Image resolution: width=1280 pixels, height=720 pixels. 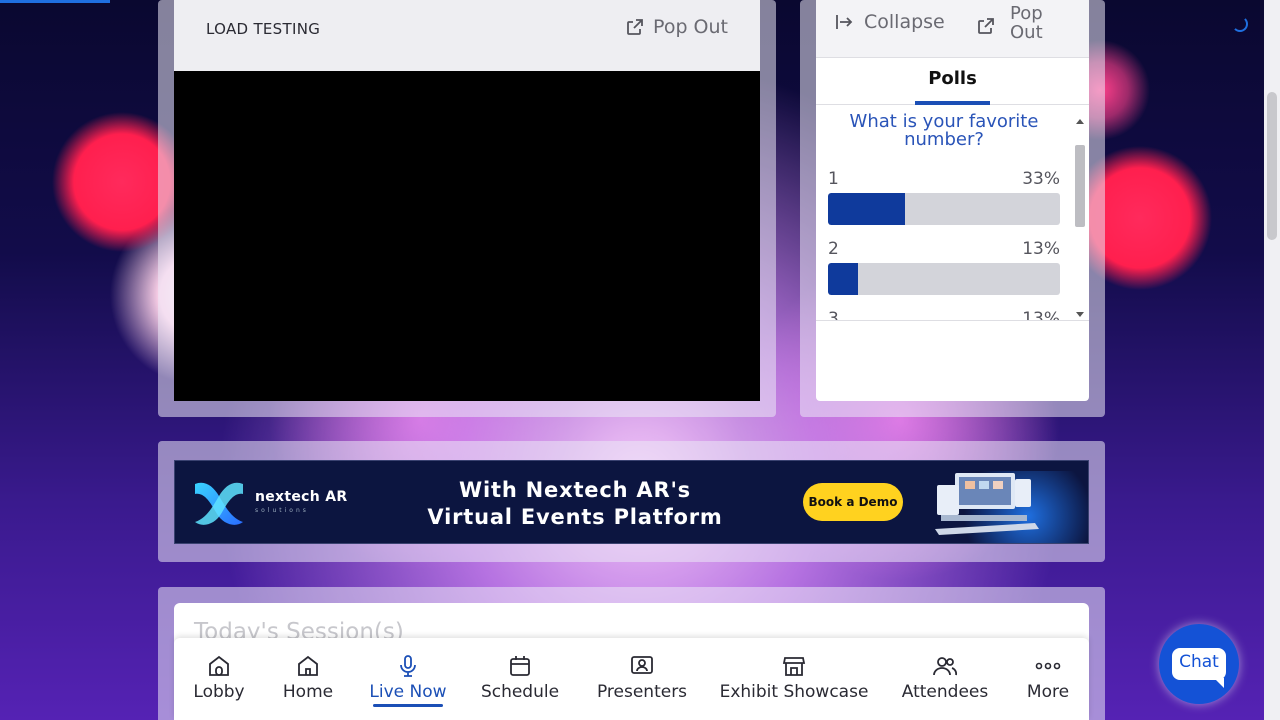 I want to click on collapse-arrow-icon, so click(x=844, y=22).